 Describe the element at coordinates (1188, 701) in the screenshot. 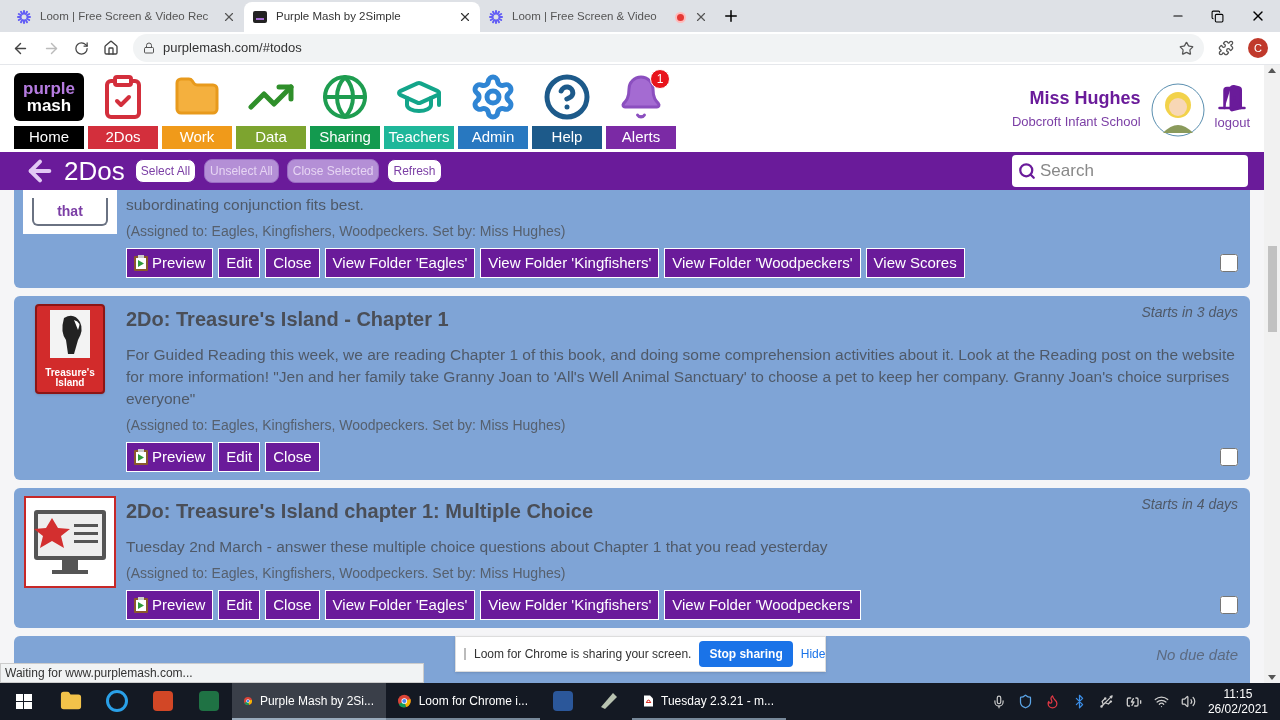

I see `volume-icon` at that location.